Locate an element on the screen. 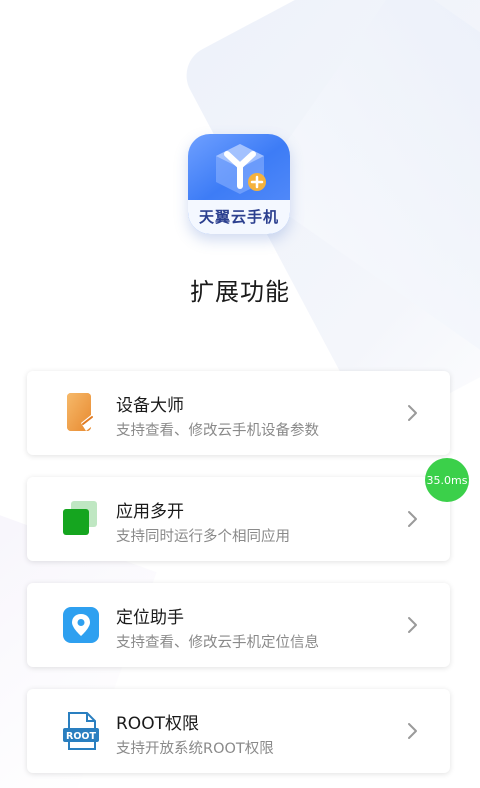 This screenshot has width=480, height=788. root-file-icon: ROOT is located at coordinates (81, 731).